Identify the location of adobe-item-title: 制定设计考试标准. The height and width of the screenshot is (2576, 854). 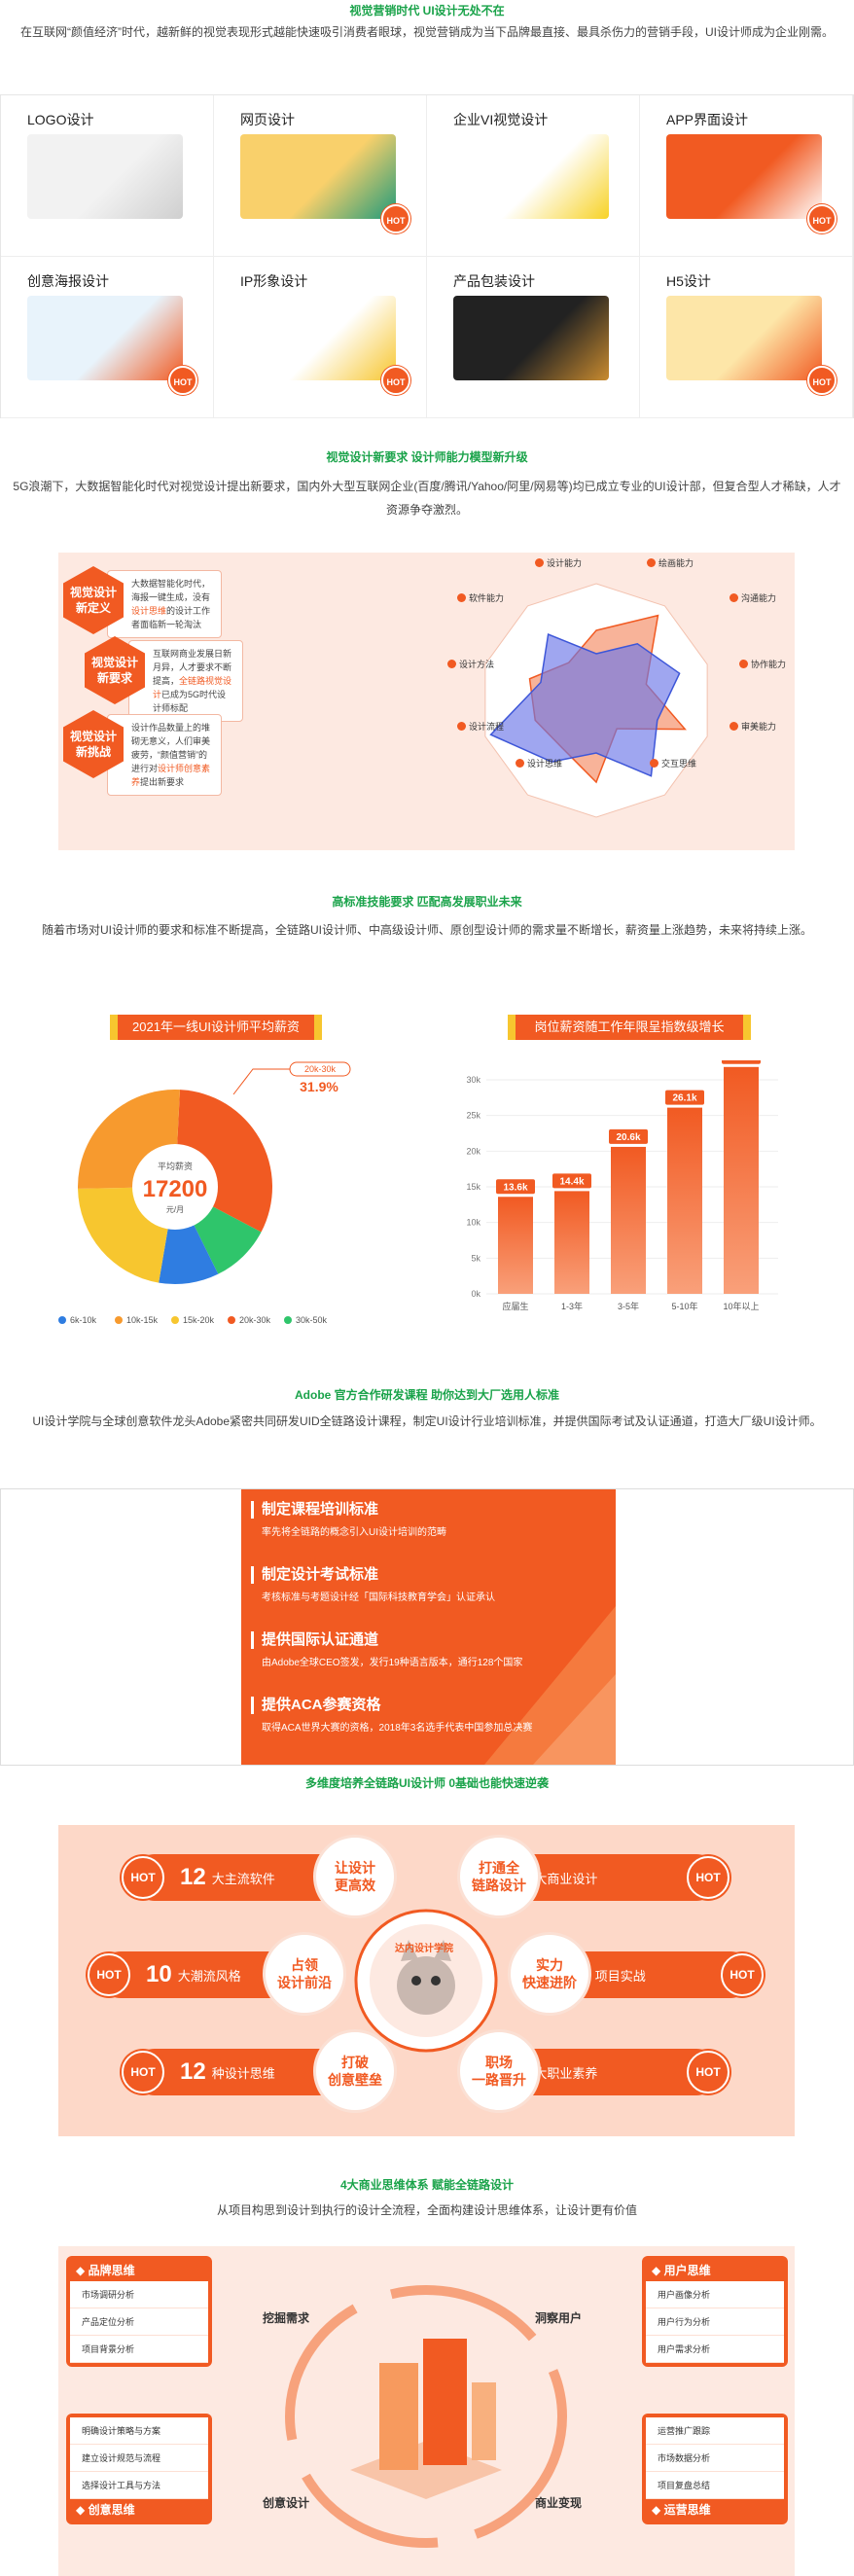
(373, 1575).